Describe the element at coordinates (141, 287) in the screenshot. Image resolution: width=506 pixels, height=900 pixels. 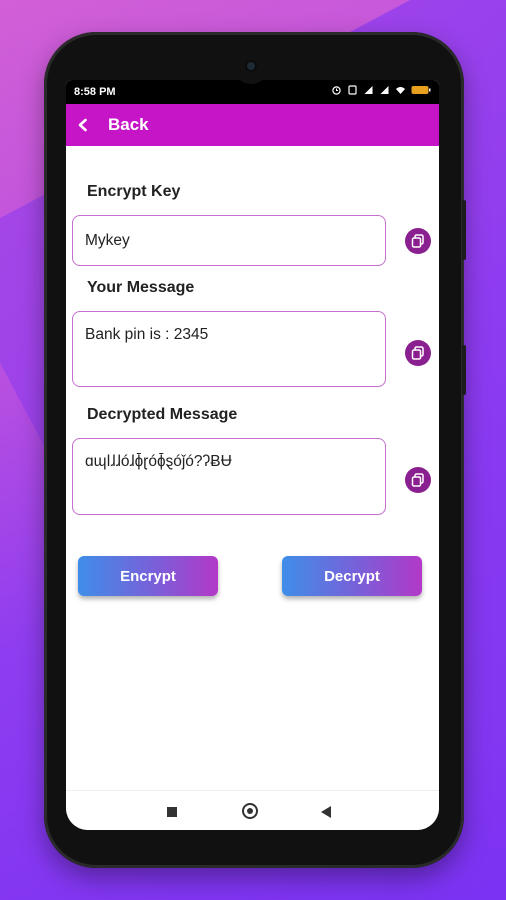
I see `your-message-label: Your Message` at that location.